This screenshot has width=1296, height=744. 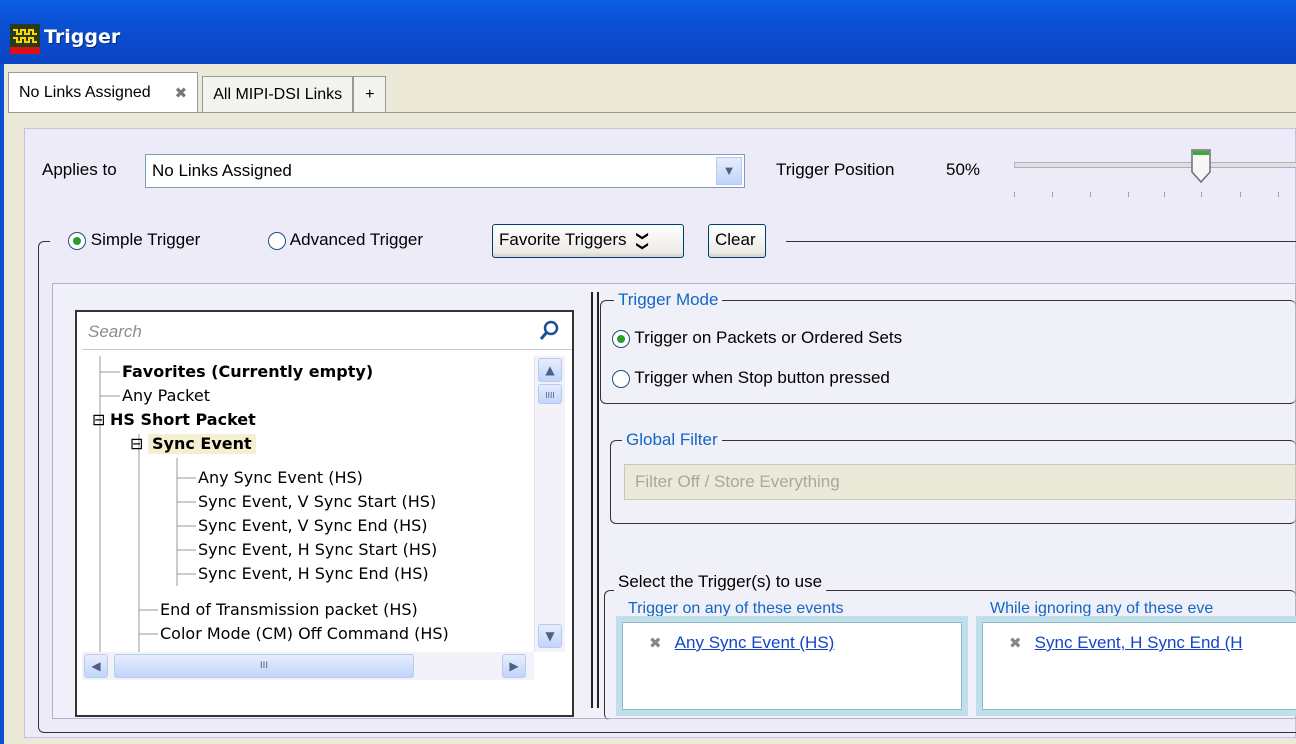 What do you see at coordinates (183, 420) in the screenshot?
I see `tree-item-hs-short-packet: HS Short Packet` at bounding box center [183, 420].